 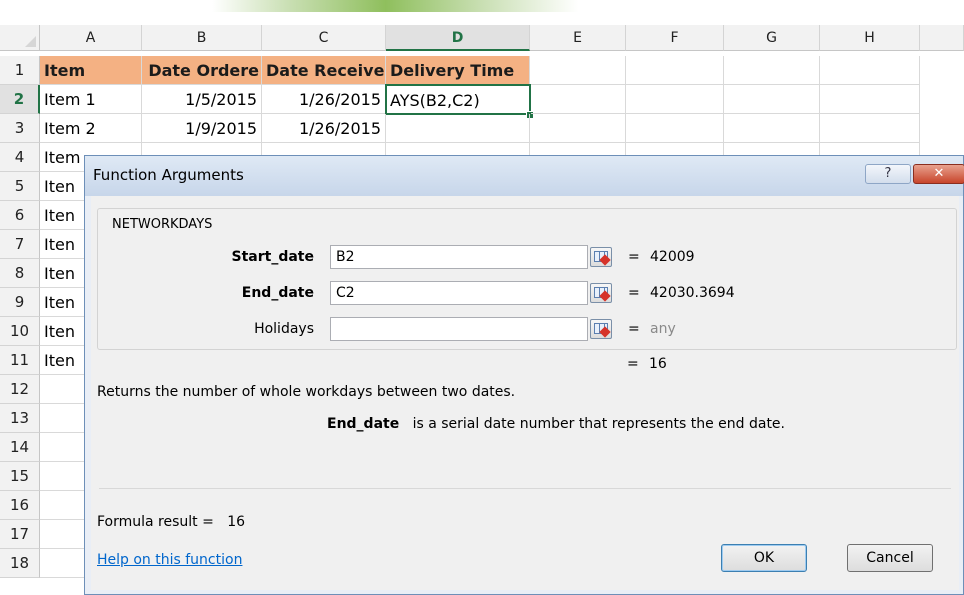 What do you see at coordinates (30, 41) in the screenshot?
I see `select-all-icon` at bounding box center [30, 41].